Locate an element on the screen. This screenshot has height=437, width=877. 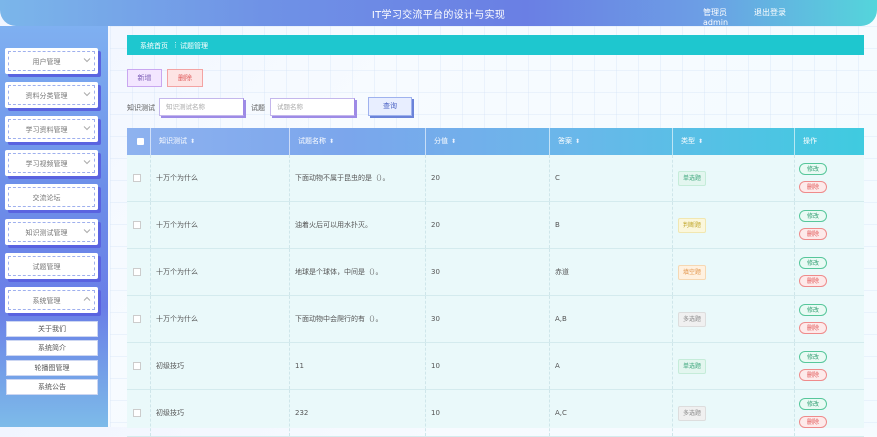
type-cell: 判断题 is located at coordinates (734, 225).